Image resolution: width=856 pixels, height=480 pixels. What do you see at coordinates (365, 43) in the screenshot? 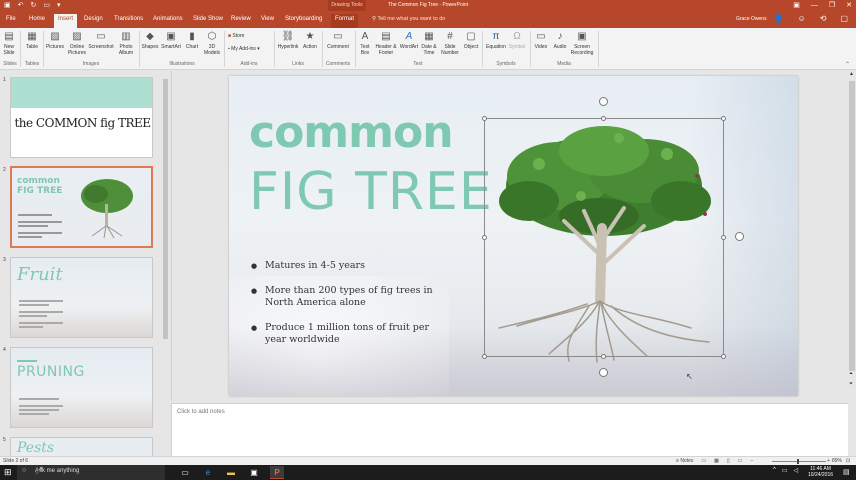
I see `text-box-button: A Text Box` at bounding box center [365, 43].